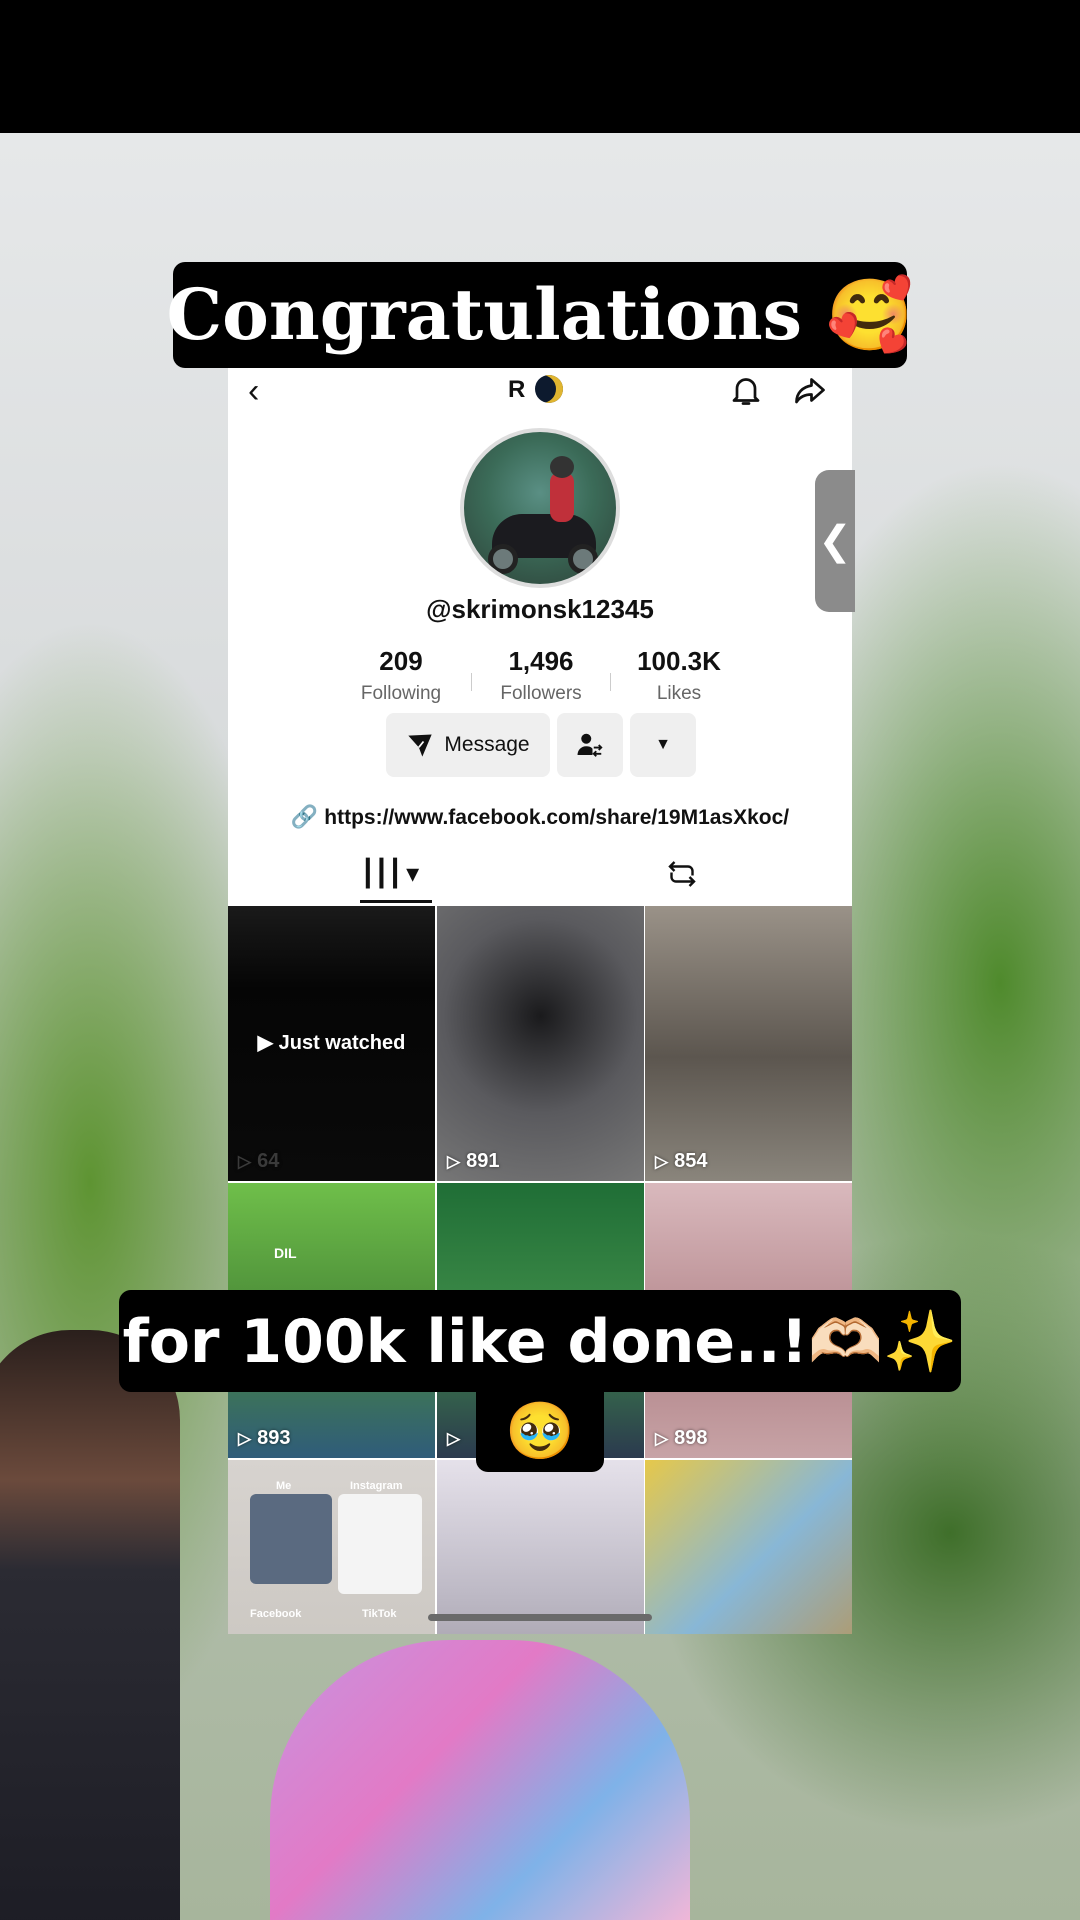 Image resolution: width=1080 pixels, height=1920 pixels. What do you see at coordinates (748, 1043) in the screenshot?
I see `video-tile: ▷ 854` at bounding box center [748, 1043].